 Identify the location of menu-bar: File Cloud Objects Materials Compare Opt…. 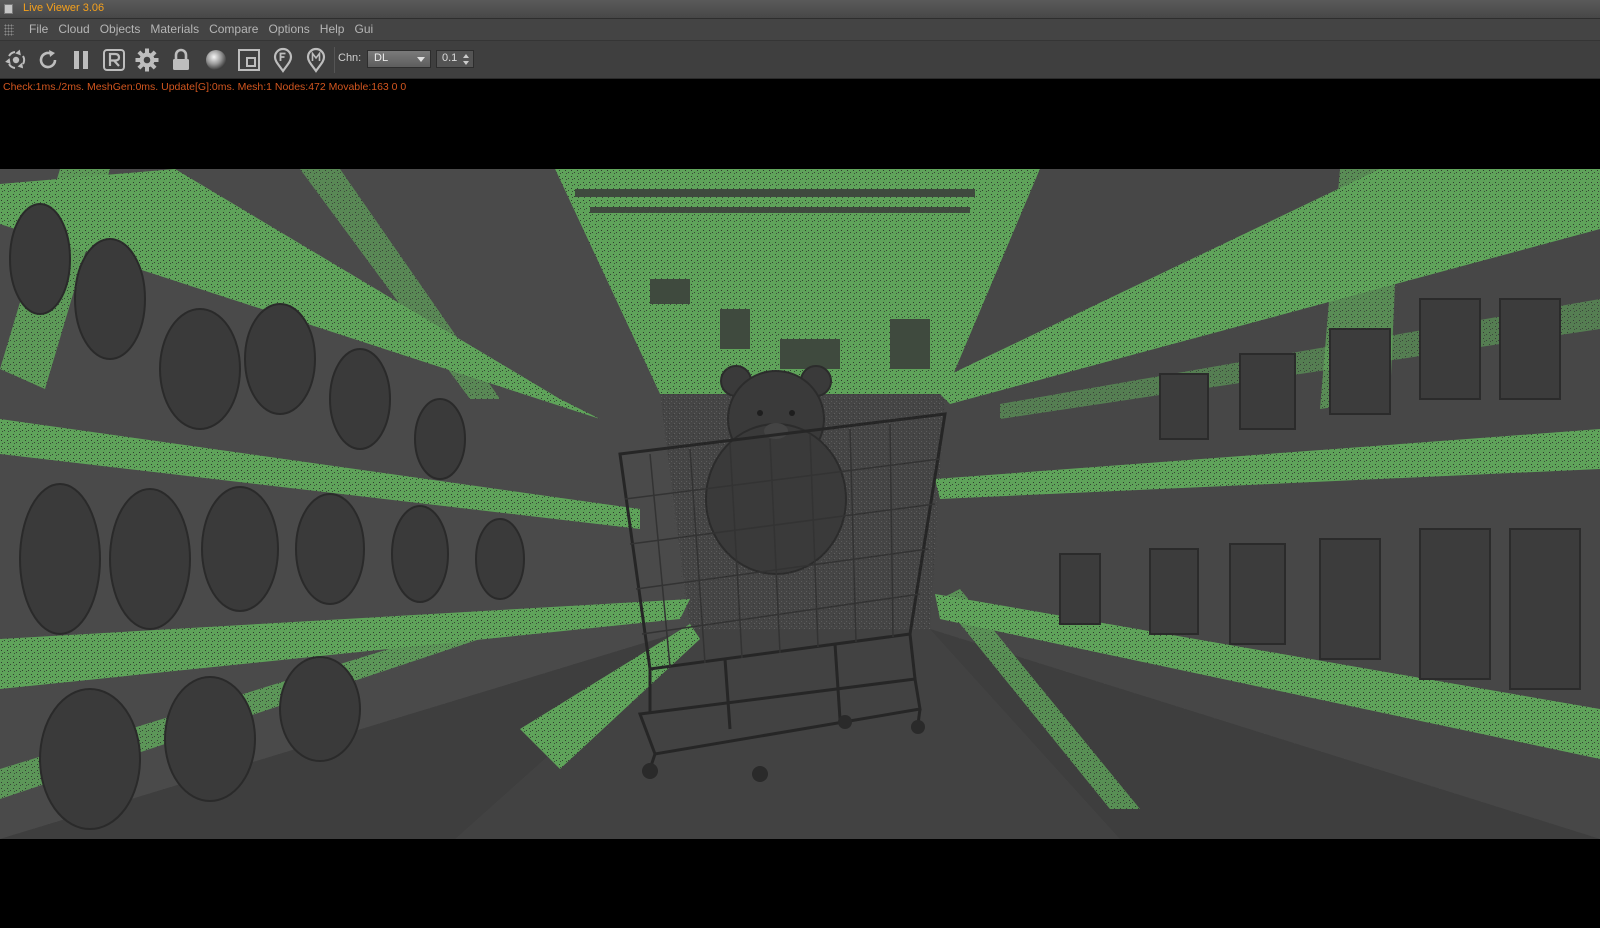
(800, 30).